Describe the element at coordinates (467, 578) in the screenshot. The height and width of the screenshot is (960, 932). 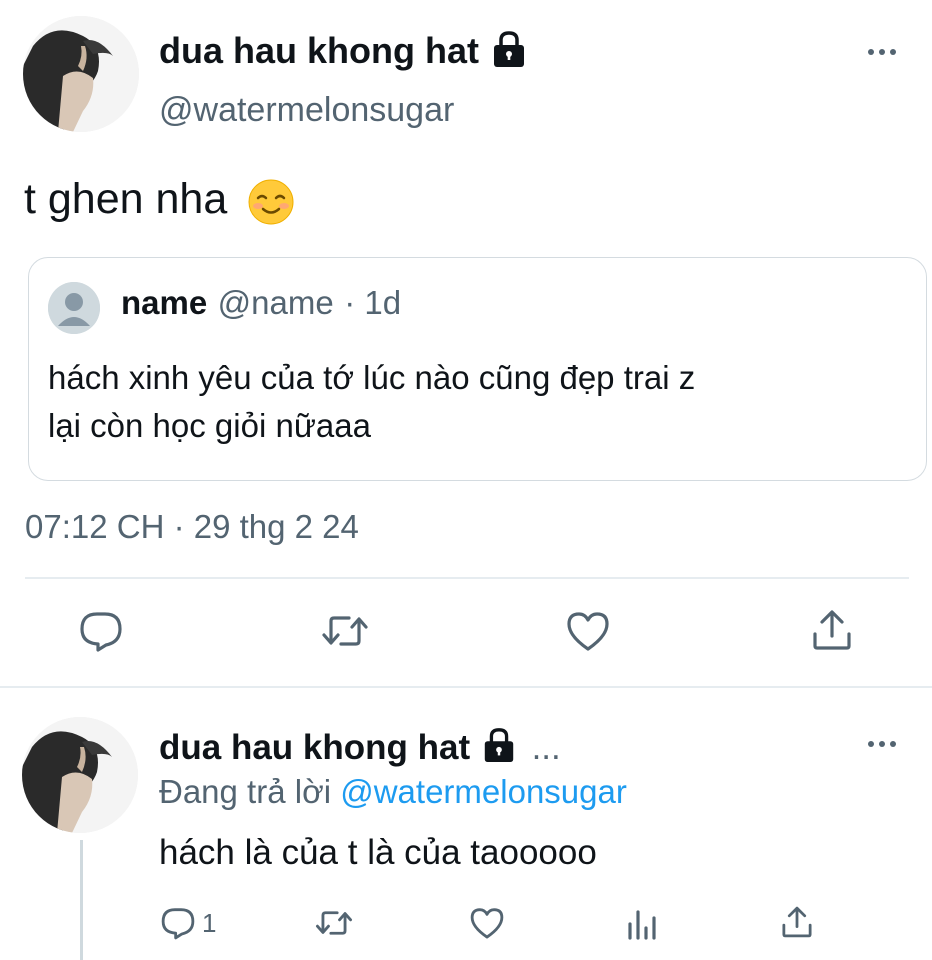
I see `divider` at that location.